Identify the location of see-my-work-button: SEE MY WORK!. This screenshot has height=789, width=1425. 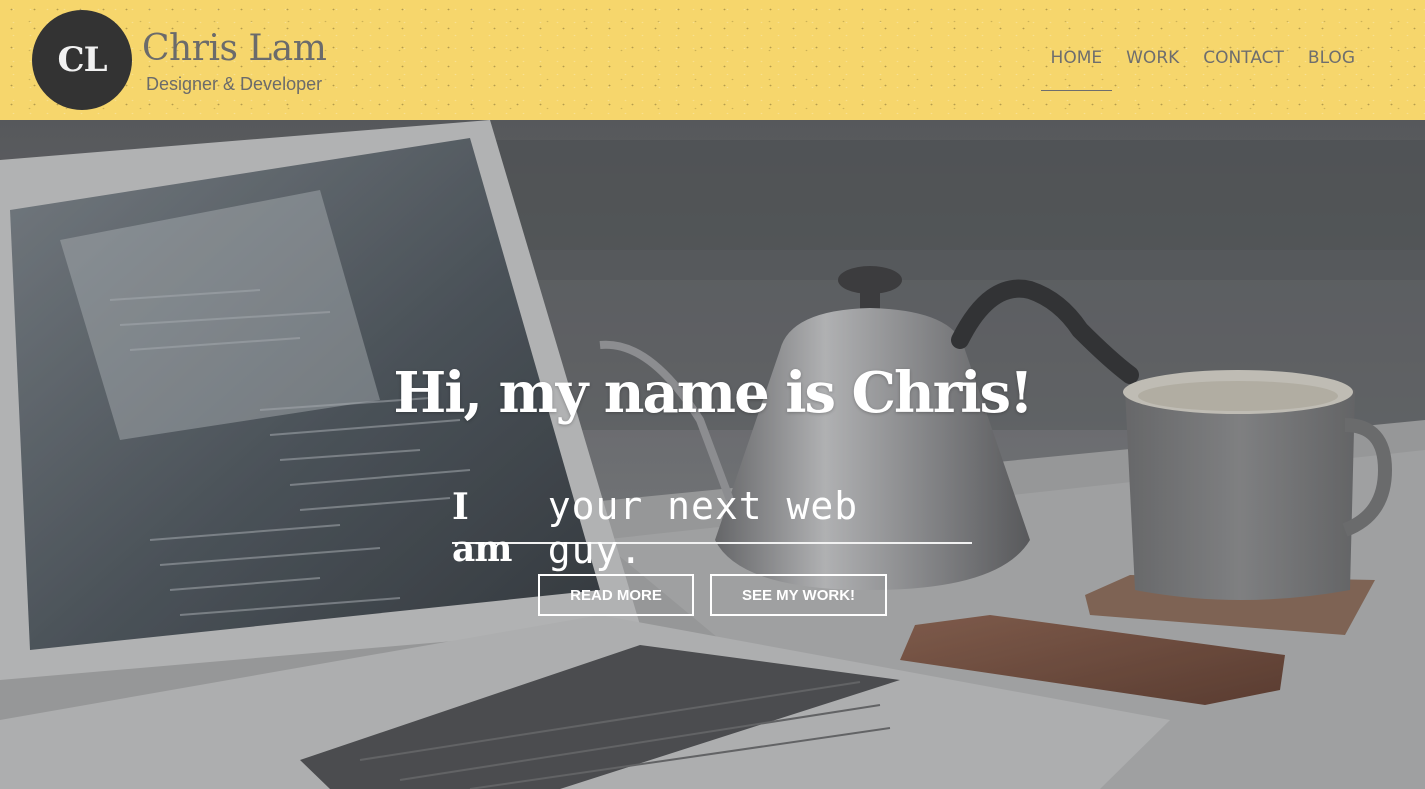
(798, 595).